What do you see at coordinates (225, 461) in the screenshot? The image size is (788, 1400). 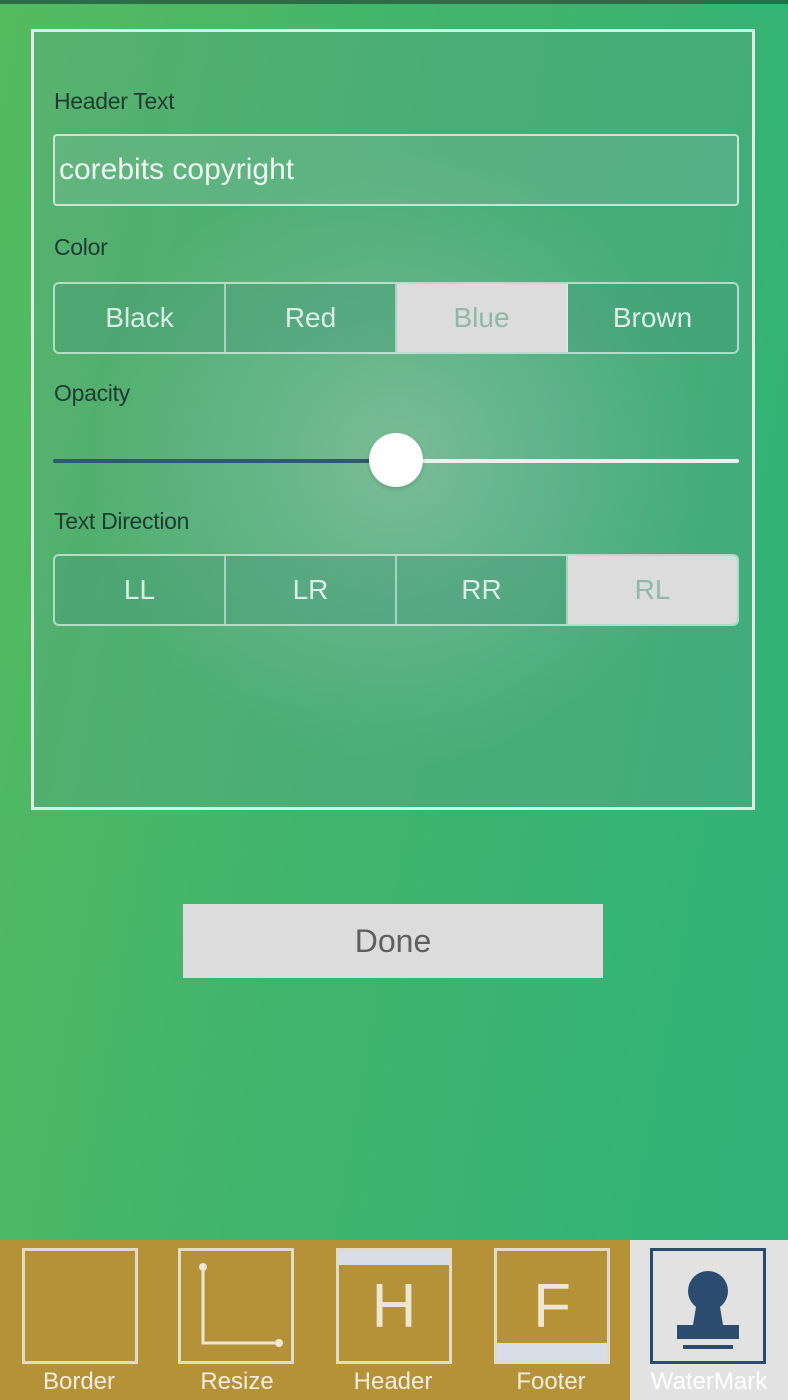 I see `opacity-slider-min-track` at bounding box center [225, 461].